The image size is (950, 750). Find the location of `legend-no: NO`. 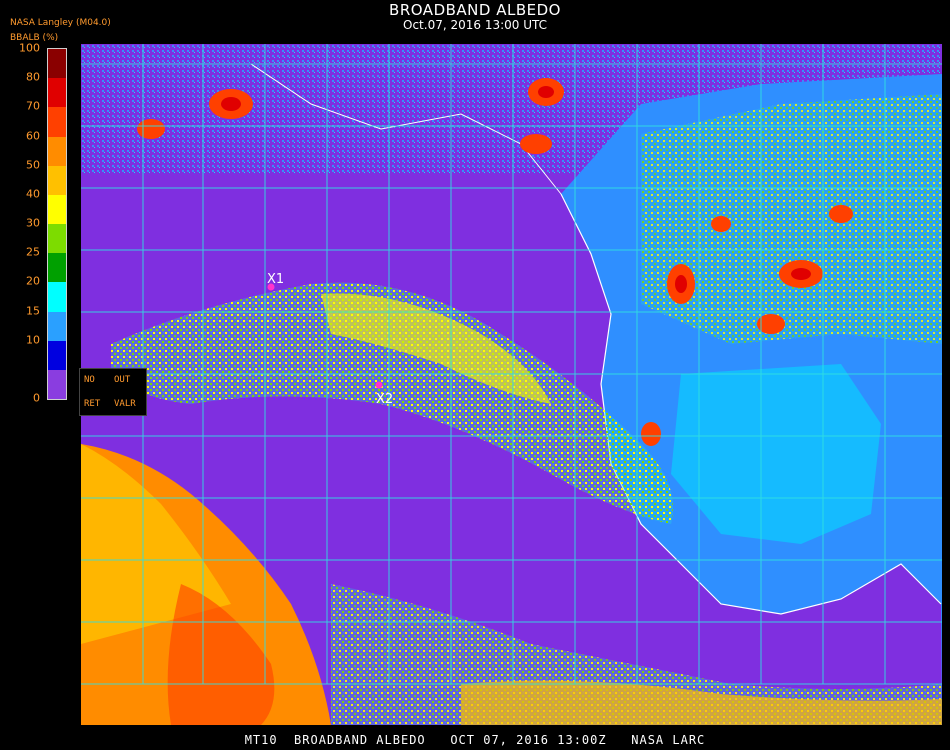

legend-no: NO is located at coordinates (89, 380).